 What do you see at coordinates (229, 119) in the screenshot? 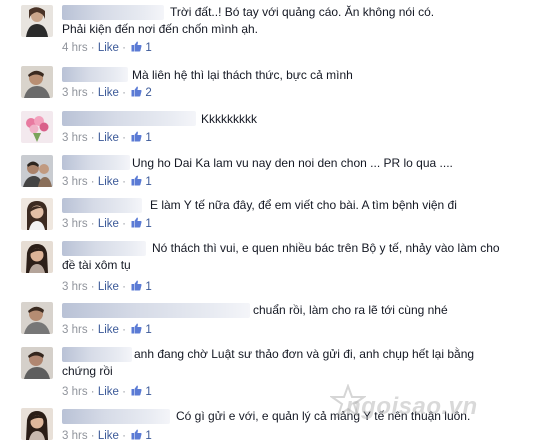
I see `comment-text: Kkkkkkkkk` at bounding box center [229, 119].